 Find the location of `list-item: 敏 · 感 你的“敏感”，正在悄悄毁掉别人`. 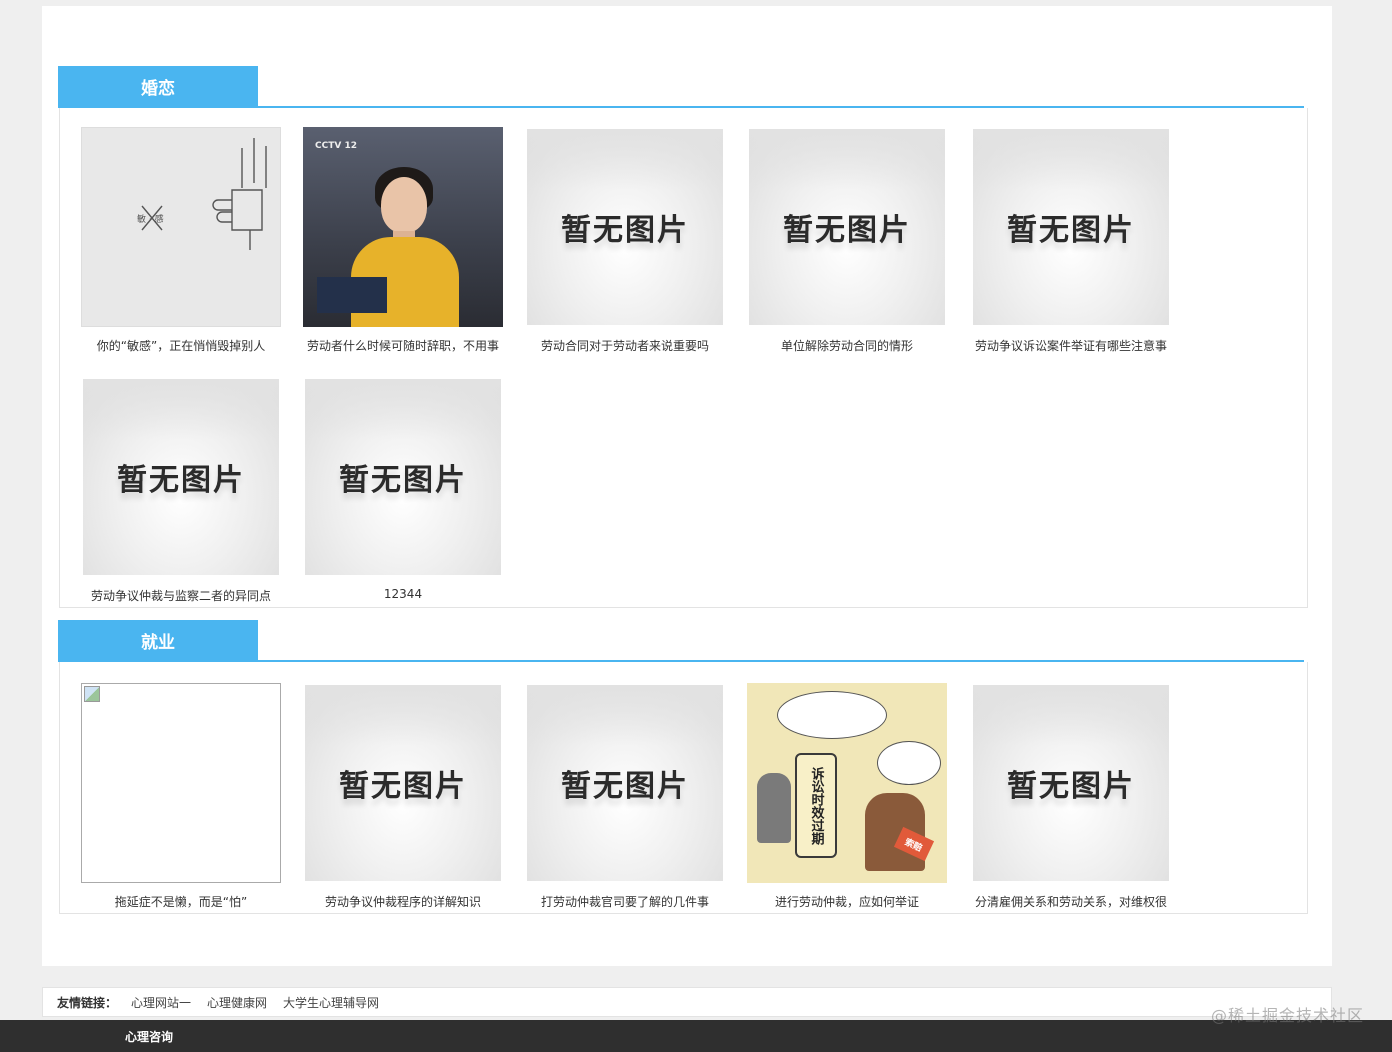

list-item: 敏 · 感 你的“敏感”，正在悄悄毁掉别人 is located at coordinates (181, 240).